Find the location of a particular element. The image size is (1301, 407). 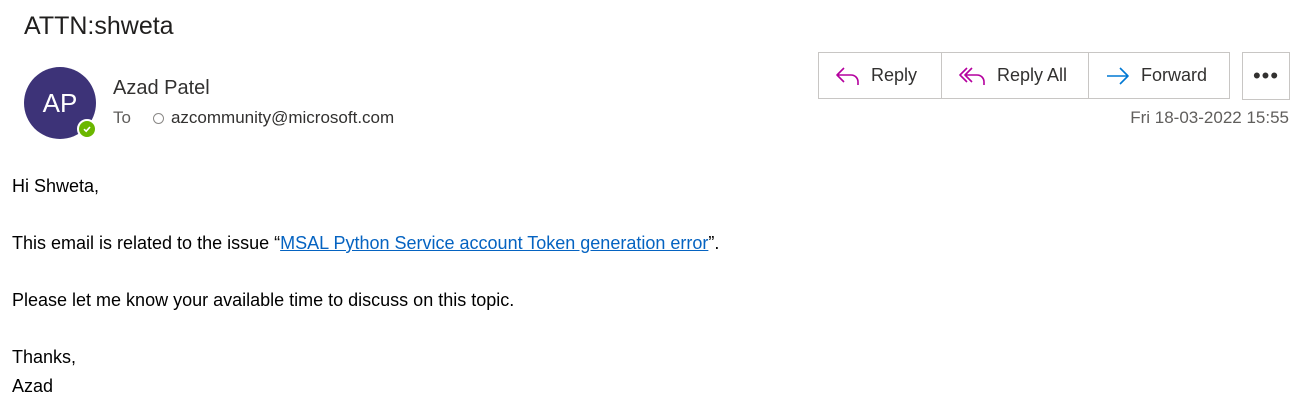

sender-name: Azad Patel is located at coordinates (161, 88).